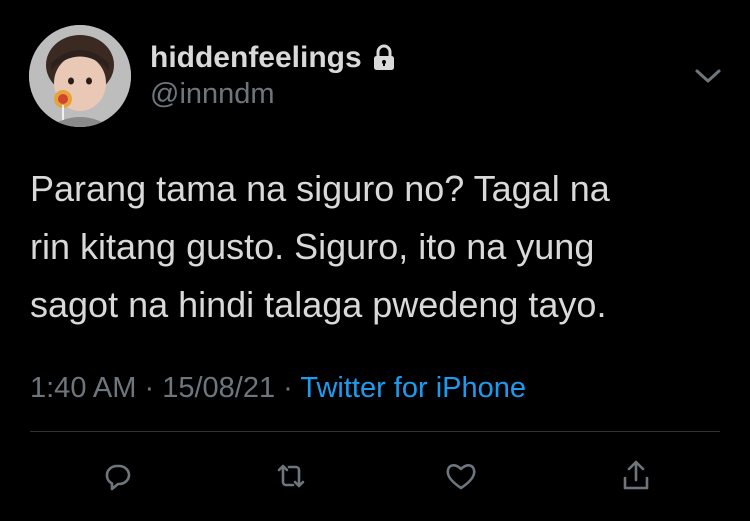 This screenshot has width=750, height=521. What do you see at coordinates (218, 388) in the screenshot?
I see `tweet-date: 15/08/21` at bounding box center [218, 388].